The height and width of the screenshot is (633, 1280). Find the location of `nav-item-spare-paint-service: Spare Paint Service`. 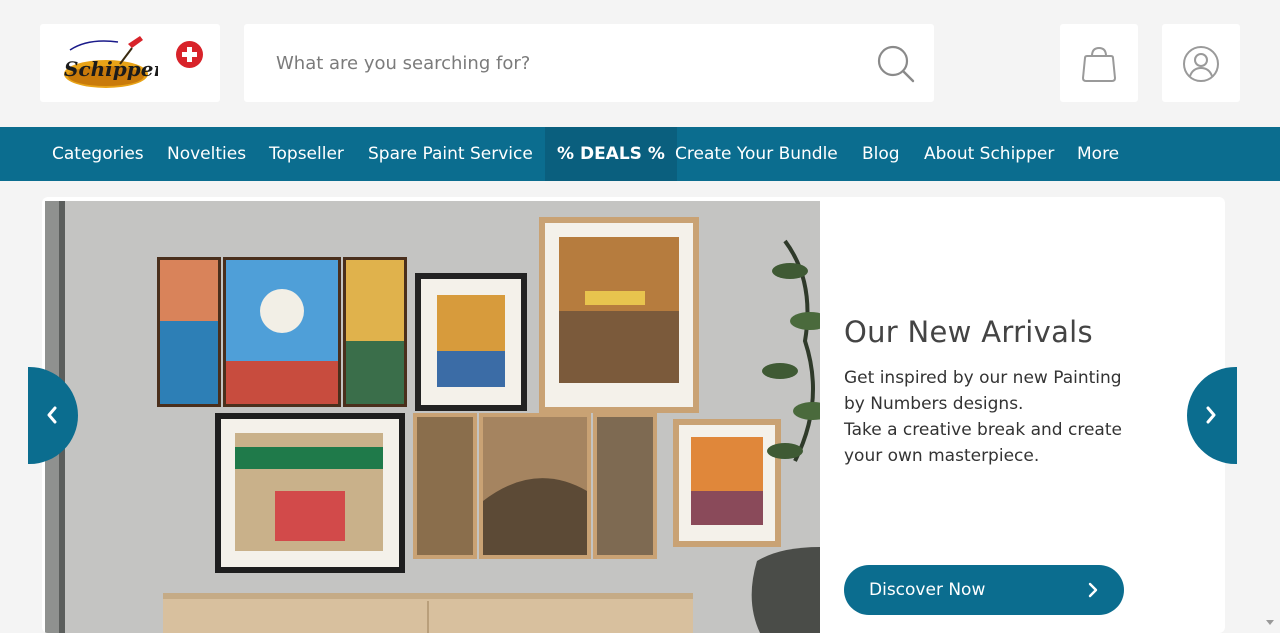

nav-item-spare-paint-service: Spare Paint Service is located at coordinates (450, 154).